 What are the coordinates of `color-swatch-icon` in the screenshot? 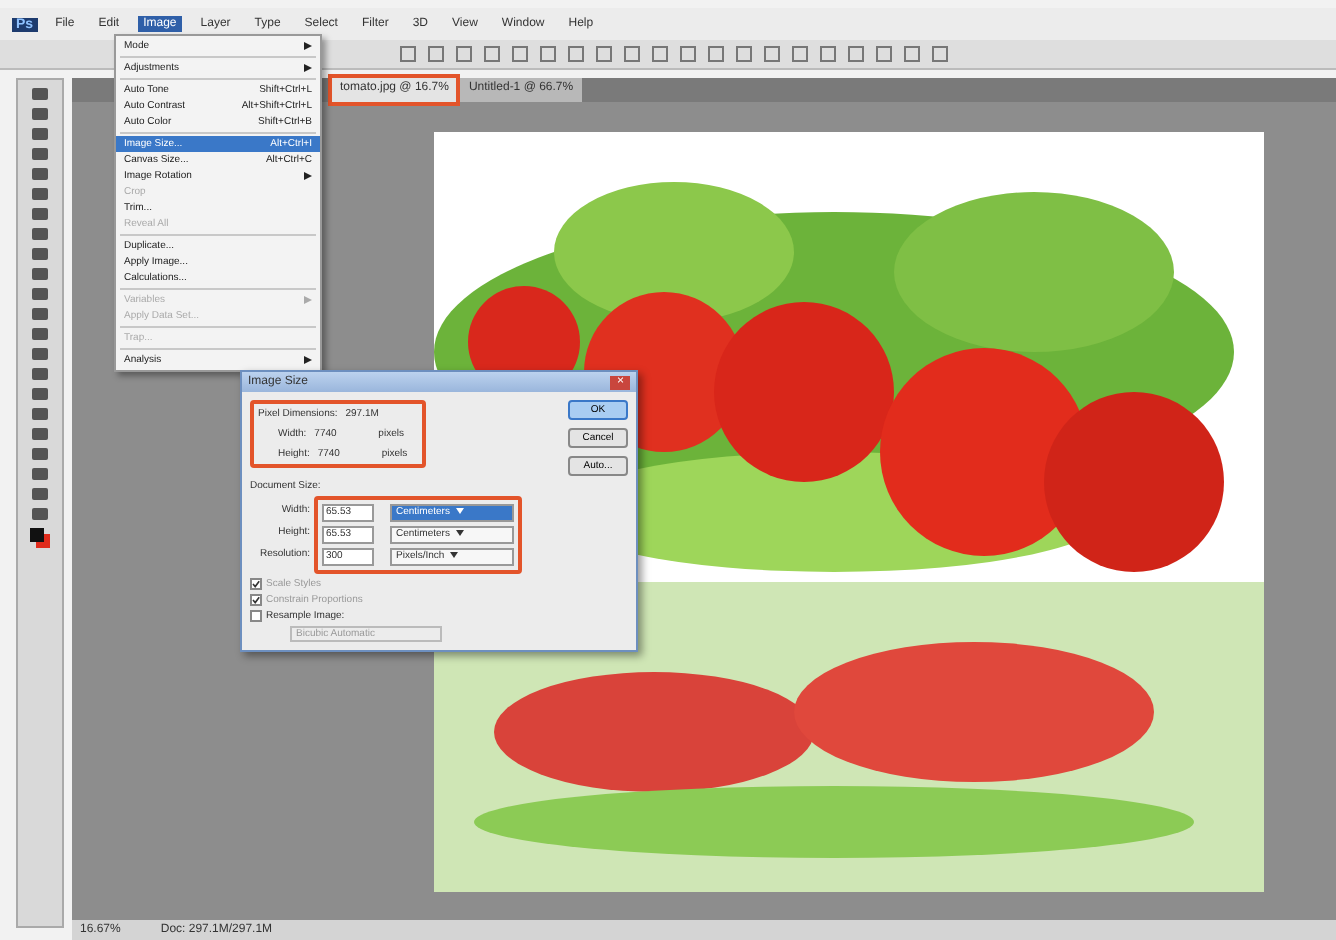 It's located at (40, 538).